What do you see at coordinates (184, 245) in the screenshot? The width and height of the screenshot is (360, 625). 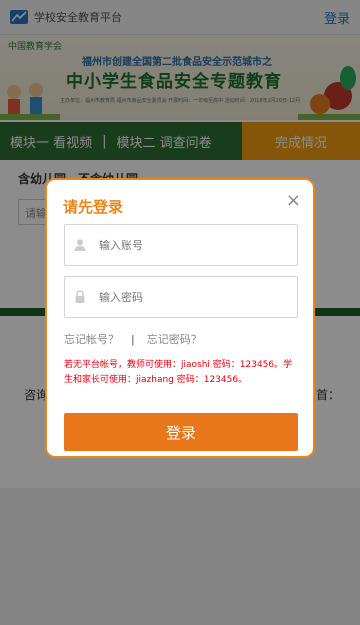 I see `username-input` at bounding box center [184, 245].